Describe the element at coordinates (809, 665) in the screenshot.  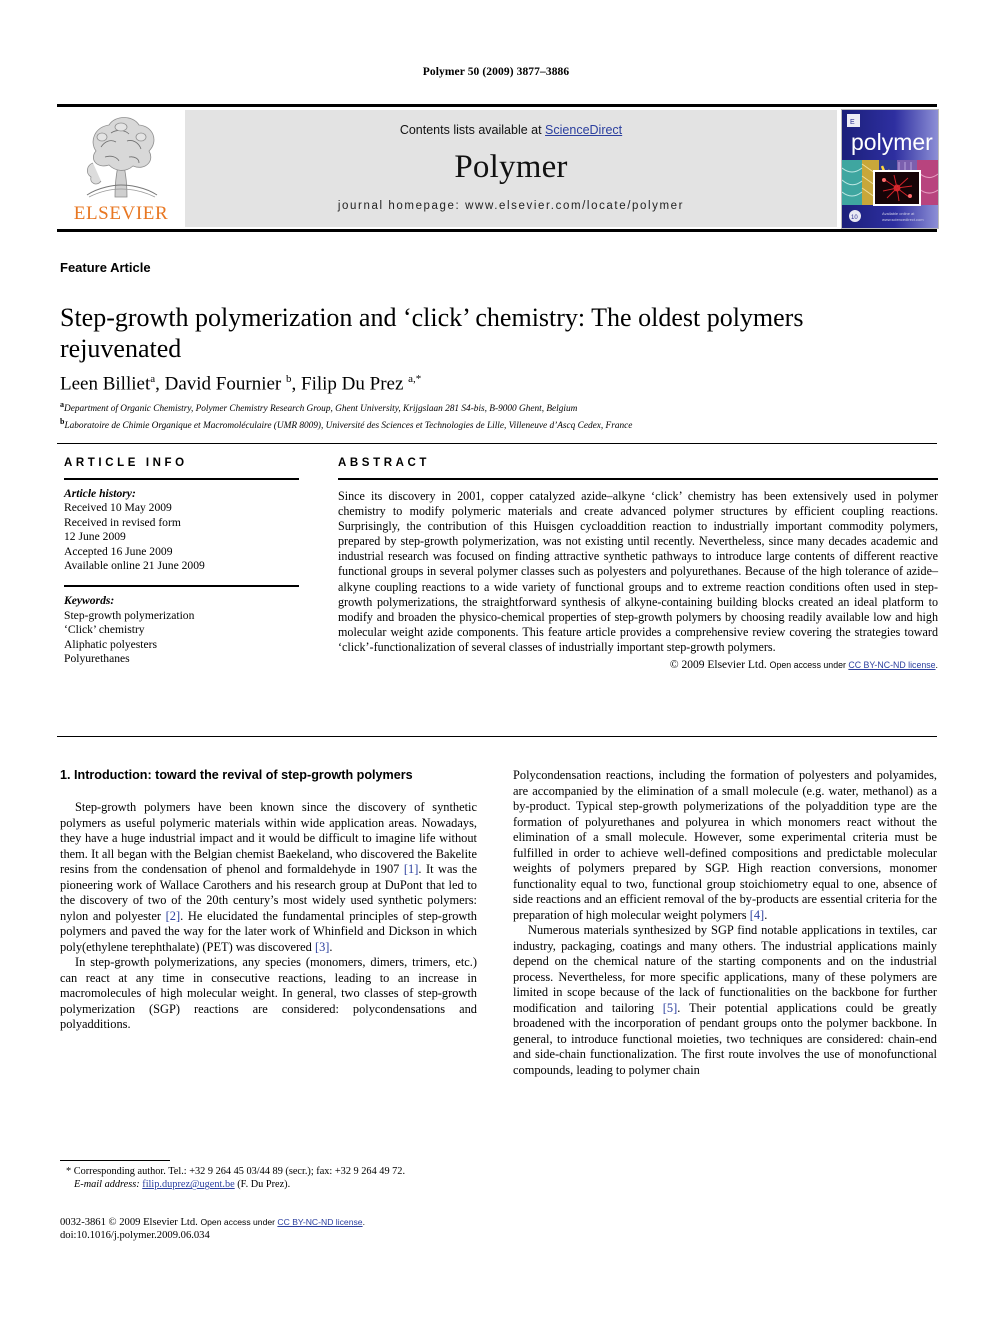
I see `open-access-text: Open access under` at that location.